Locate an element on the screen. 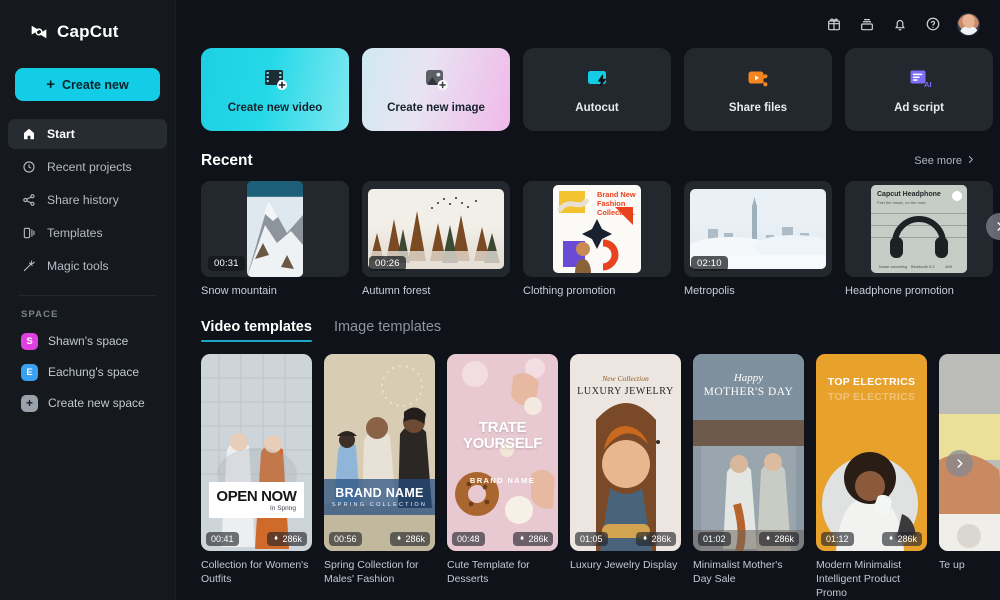 The width and height of the screenshot is (1000, 600). template-card-partial: Te up is located at coordinates (969, 477).